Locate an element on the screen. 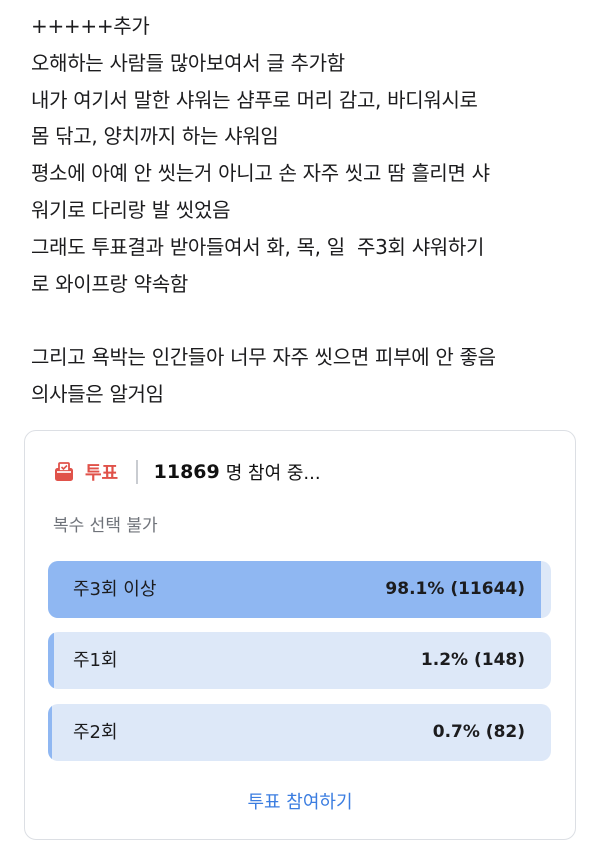 This screenshot has height=854, width=600. participant-count: 11869 is located at coordinates (186, 472).